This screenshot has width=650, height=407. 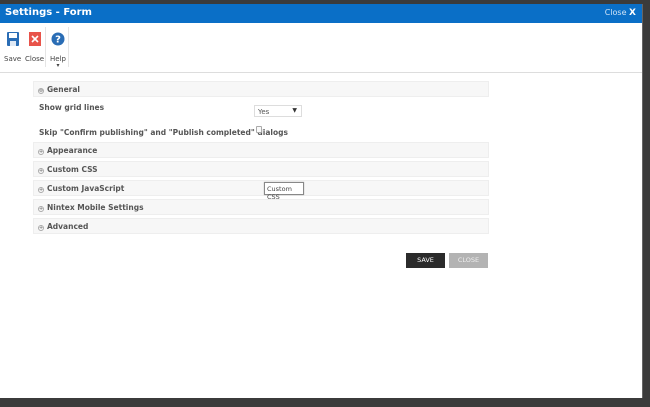 I want to click on dropdown-arrow-icon: ▼, so click(x=294, y=110).